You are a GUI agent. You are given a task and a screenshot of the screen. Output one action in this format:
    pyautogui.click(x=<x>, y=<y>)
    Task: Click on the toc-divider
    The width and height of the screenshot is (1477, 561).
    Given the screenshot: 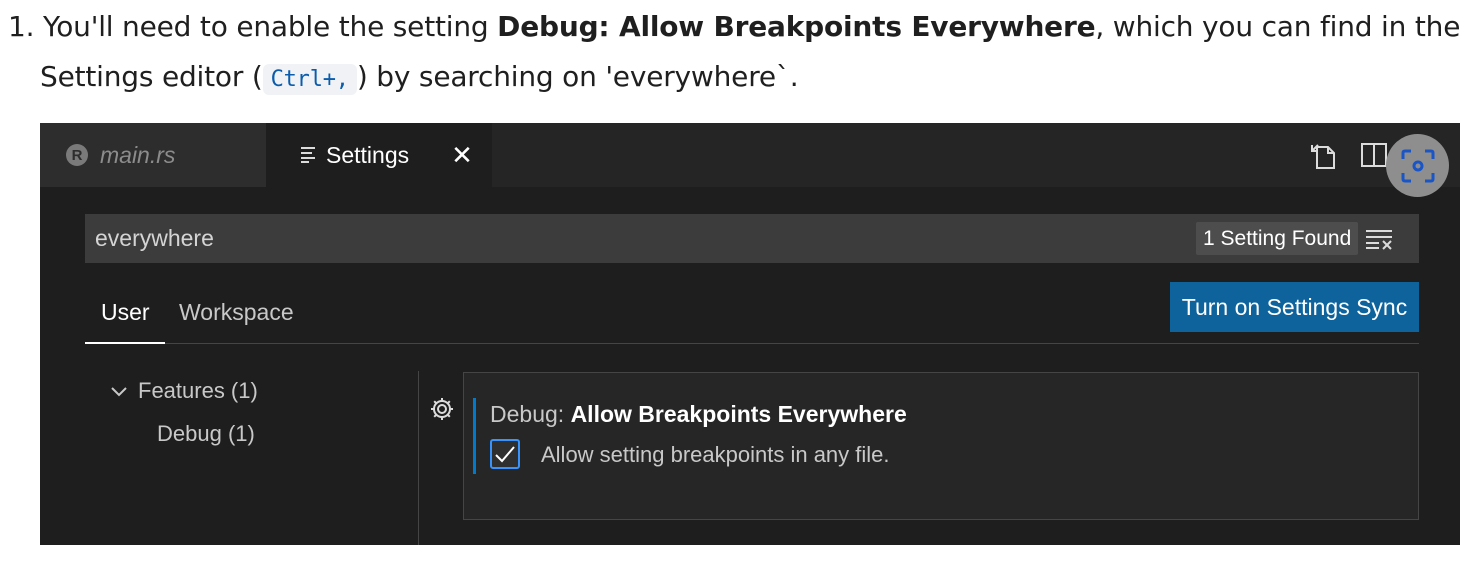 What is the action you would take?
    pyautogui.click(x=418, y=458)
    